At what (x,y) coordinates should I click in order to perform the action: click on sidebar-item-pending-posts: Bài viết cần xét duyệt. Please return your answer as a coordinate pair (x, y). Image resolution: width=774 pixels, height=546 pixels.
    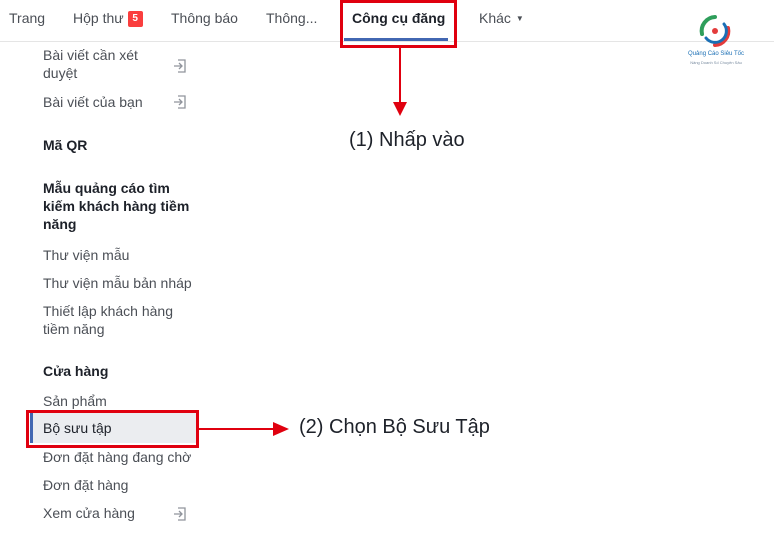
    Looking at the image, I should click on (103, 64).